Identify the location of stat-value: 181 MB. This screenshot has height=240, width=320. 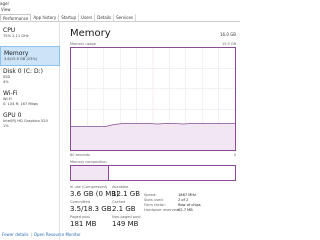
(83, 223).